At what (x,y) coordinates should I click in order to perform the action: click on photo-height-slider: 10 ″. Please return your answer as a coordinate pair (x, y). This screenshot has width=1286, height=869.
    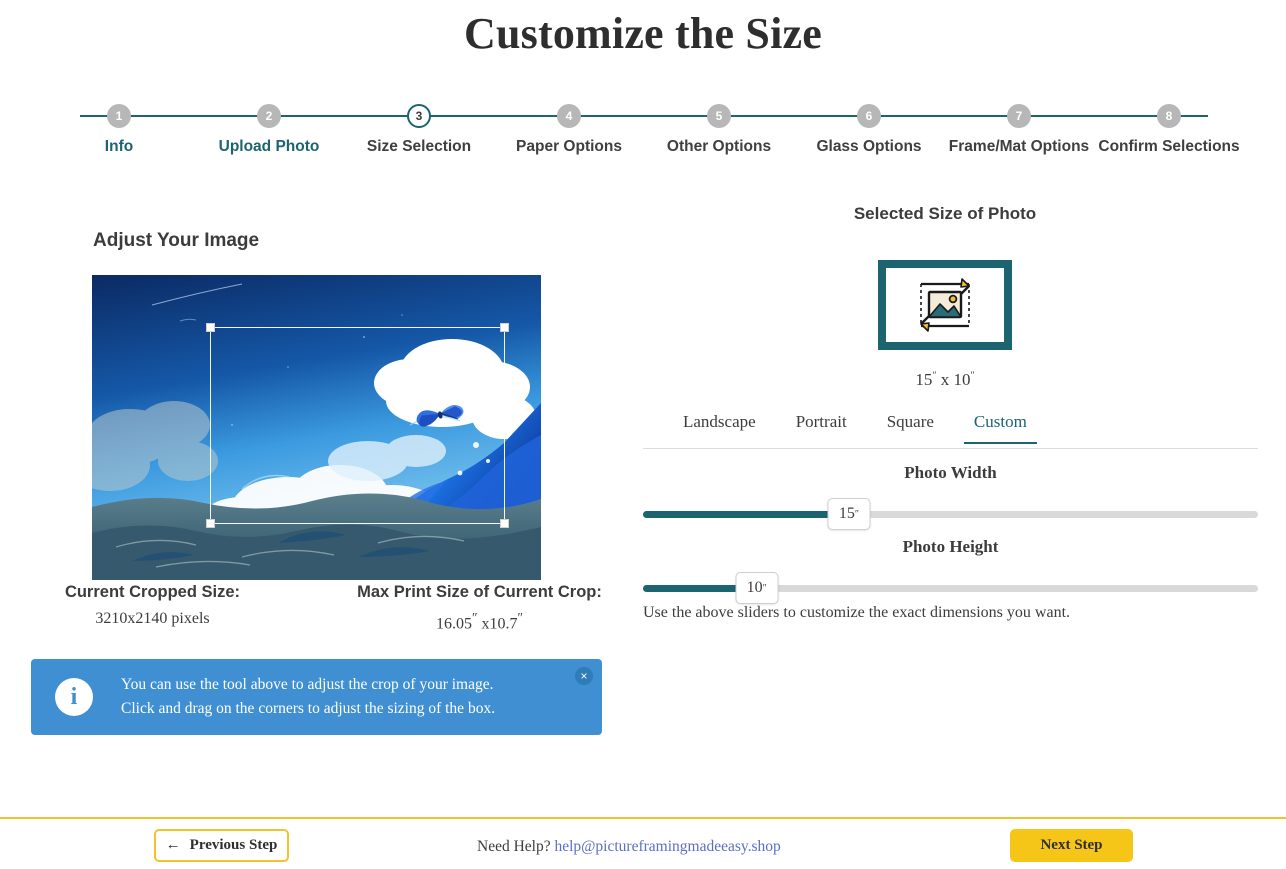
    Looking at the image, I should click on (950, 588).